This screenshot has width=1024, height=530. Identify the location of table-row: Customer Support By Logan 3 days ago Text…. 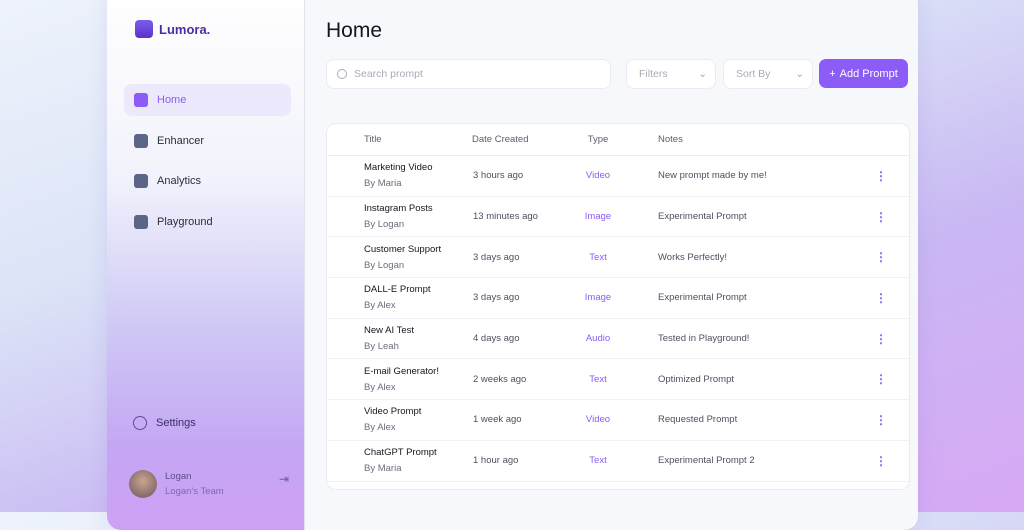
(618, 258).